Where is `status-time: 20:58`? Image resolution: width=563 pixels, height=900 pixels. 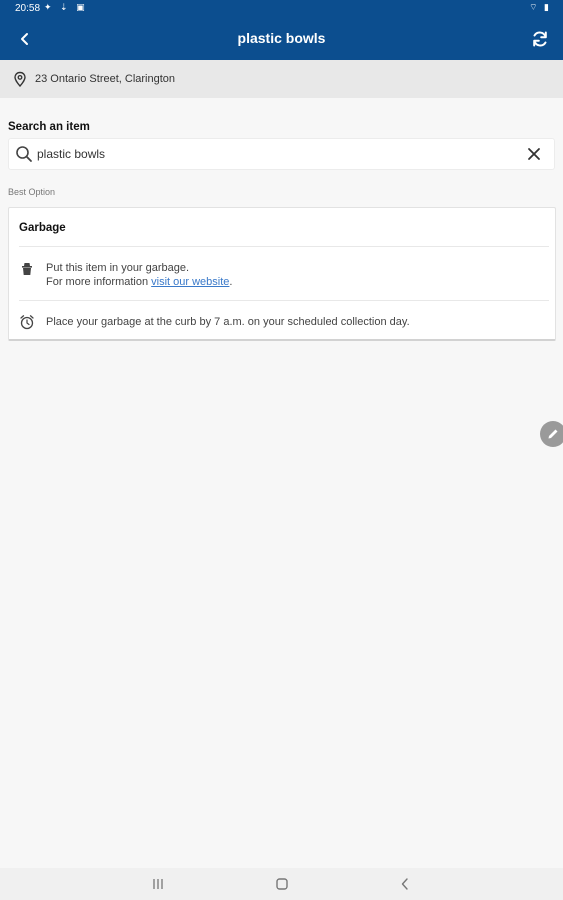
status-time: 20:58 is located at coordinates (28, 8).